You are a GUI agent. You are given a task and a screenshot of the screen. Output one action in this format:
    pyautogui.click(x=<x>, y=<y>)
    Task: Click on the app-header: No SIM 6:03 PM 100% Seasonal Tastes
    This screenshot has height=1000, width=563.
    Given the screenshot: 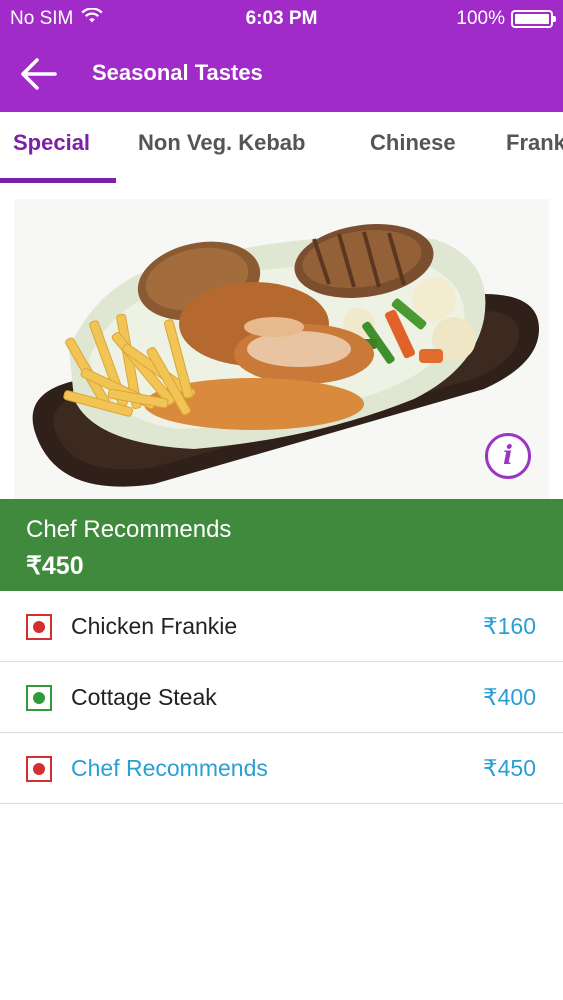 What is the action you would take?
    pyautogui.click(x=281, y=56)
    